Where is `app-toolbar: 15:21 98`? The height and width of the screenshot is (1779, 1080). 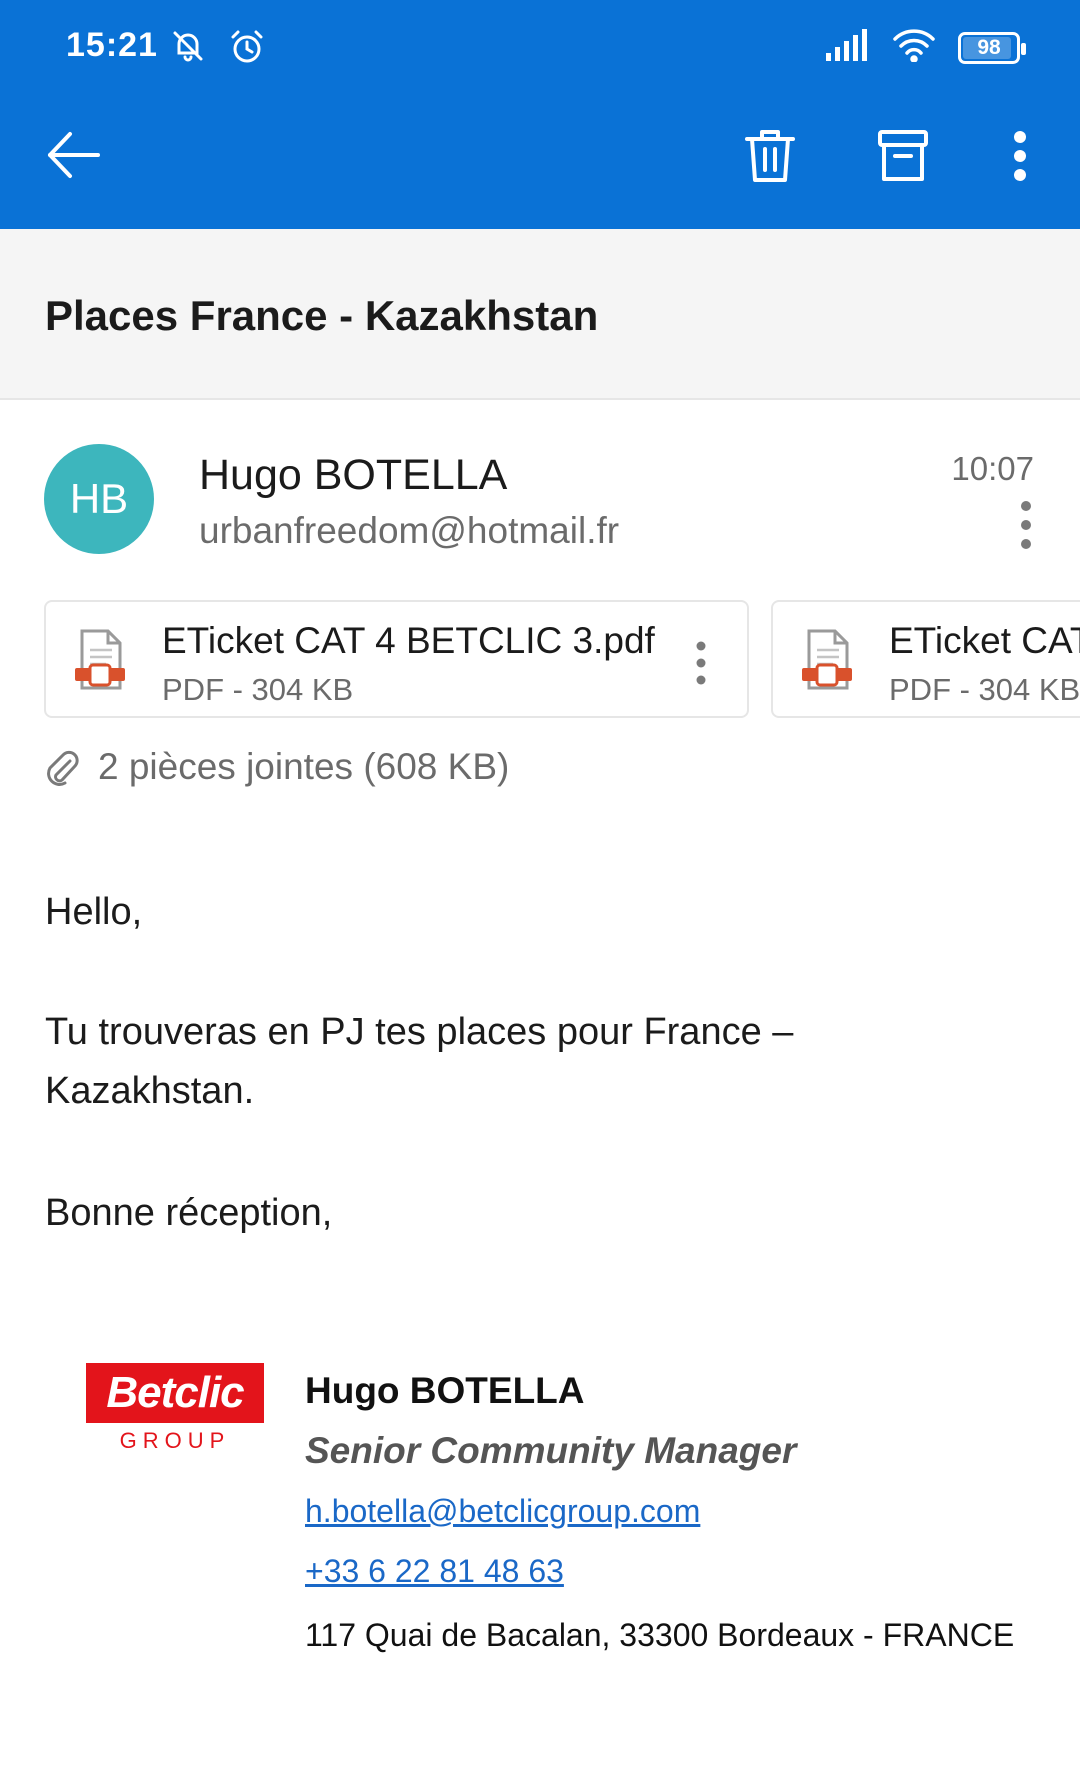 app-toolbar: 15:21 98 is located at coordinates (540, 114).